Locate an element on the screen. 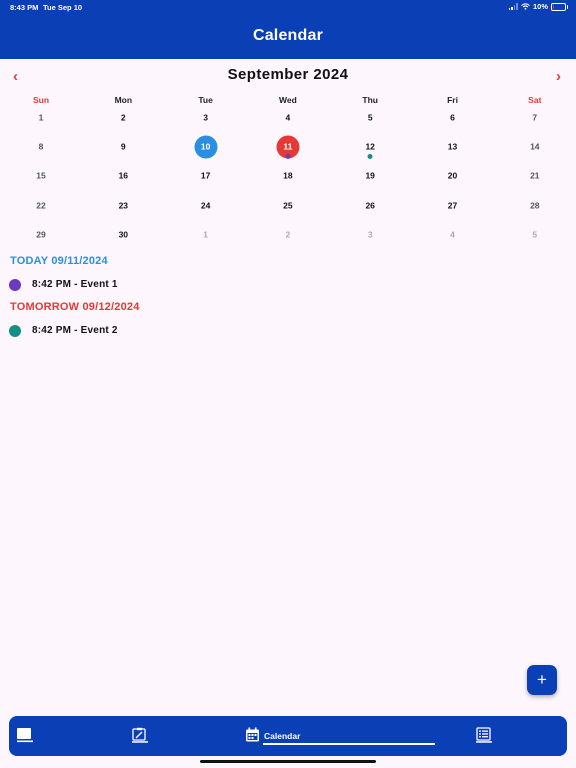  day-number: 6 is located at coordinates (452, 117).